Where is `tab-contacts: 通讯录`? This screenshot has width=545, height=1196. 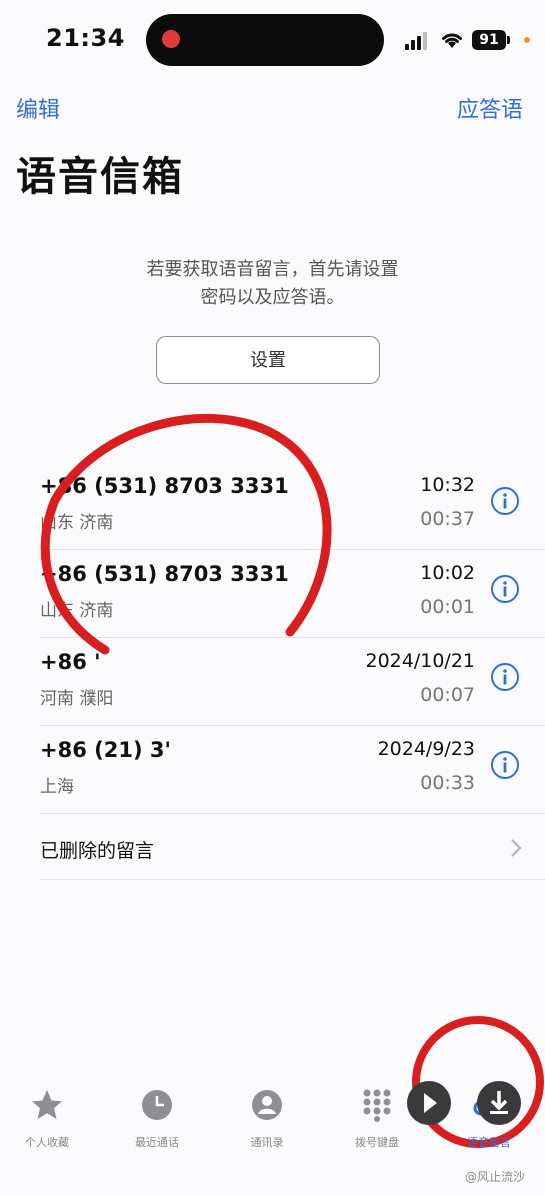
tab-contacts: 通讯录 is located at coordinates (267, 1119).